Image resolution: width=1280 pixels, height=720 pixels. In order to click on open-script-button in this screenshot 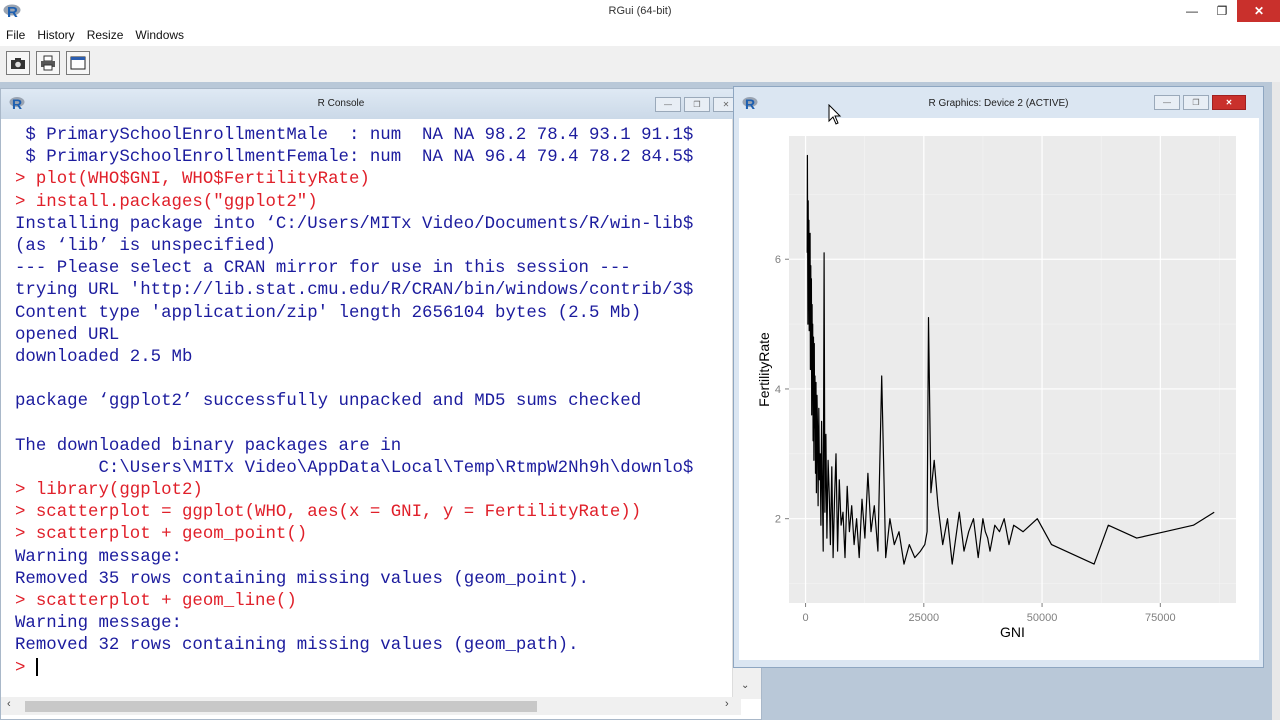, I will do `click(18, 63)`.